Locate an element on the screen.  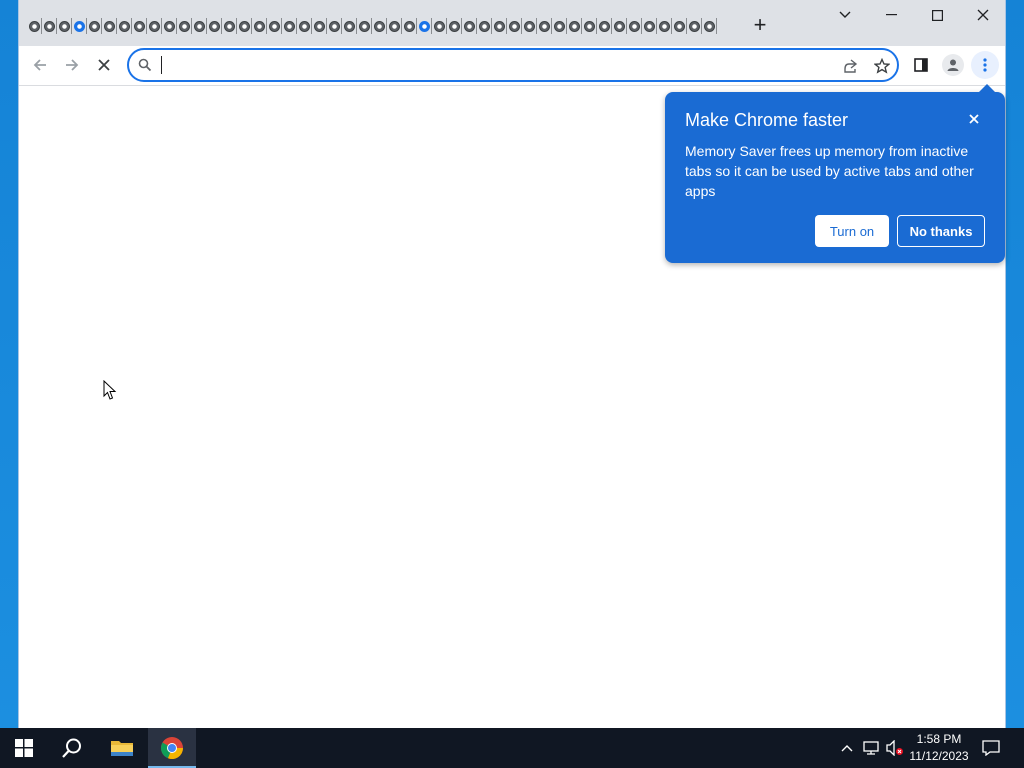
no-thanks-button: No thanks is located at coordinates (941, 231).